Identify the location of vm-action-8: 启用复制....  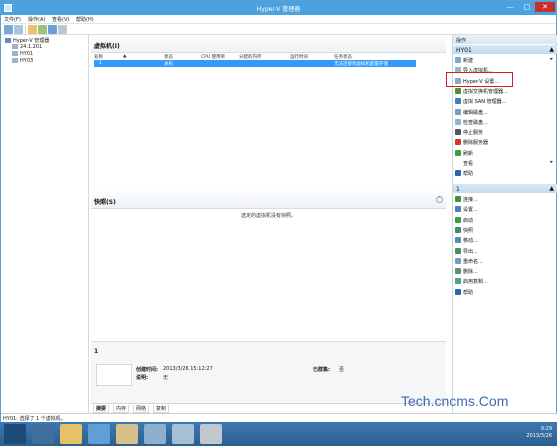
(505, 281).